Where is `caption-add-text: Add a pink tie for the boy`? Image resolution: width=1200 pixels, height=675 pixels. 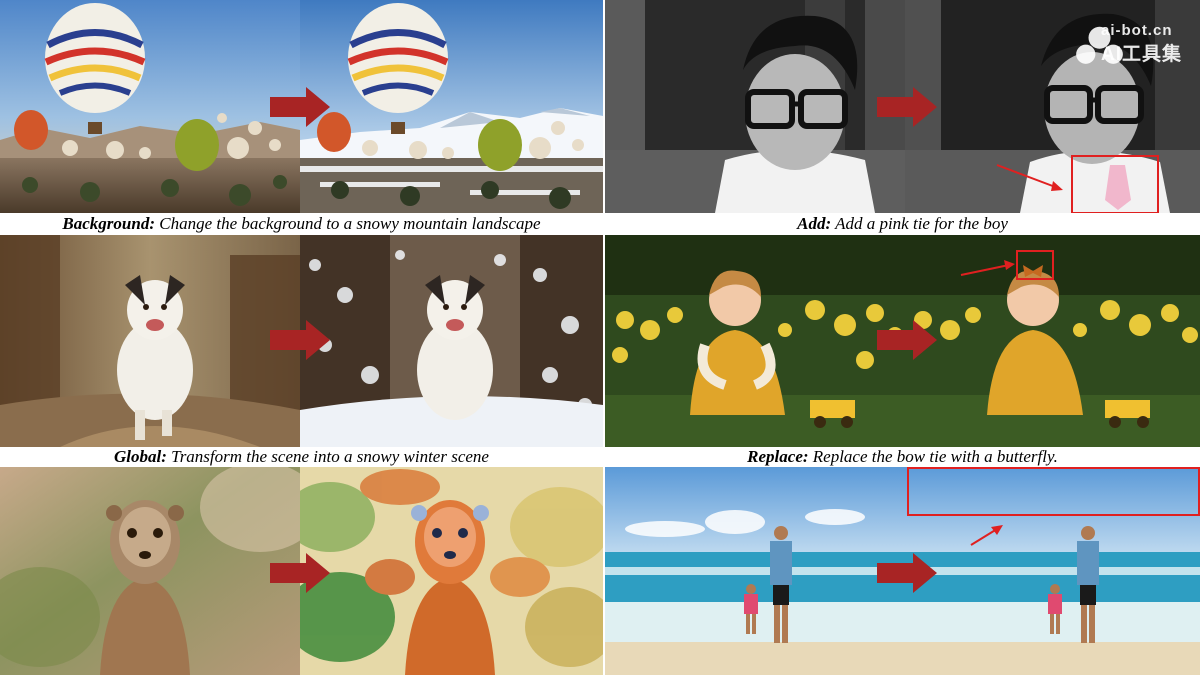
caption-add-text: Add a pink tie for the boy is located at coordinates (919, 223).